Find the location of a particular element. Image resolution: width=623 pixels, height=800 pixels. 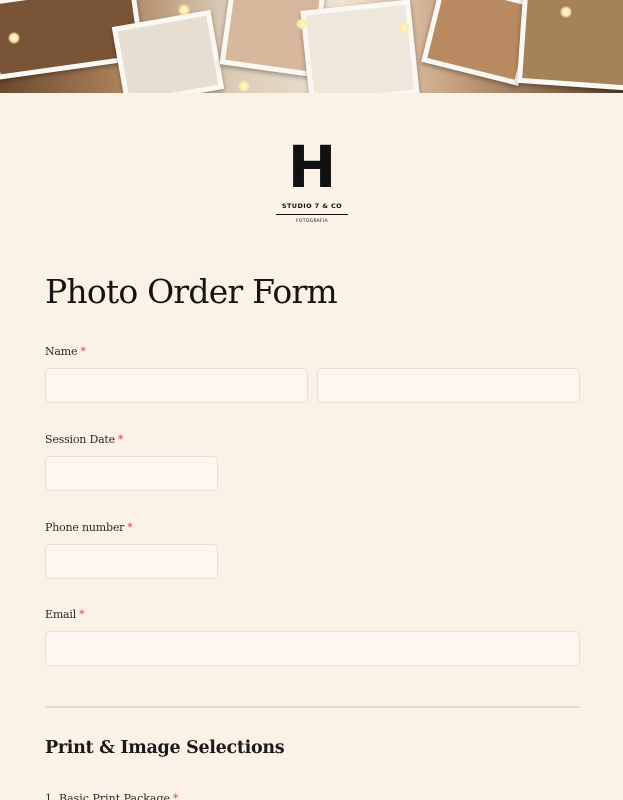

first-name-input is located at coordinates (176, 385).